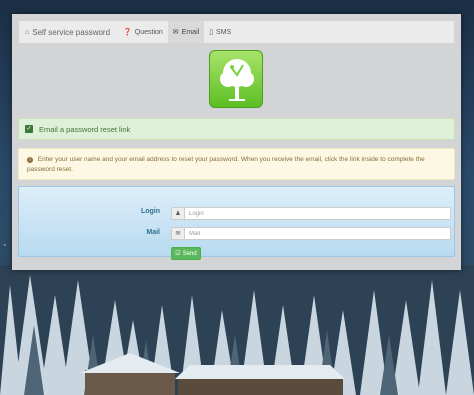 Image resolution: width=474 pixels, height=395 pixels. Describe the element at coordinates (148, 32) in the screenshot. I see `tab-question-label: Question` at that location.